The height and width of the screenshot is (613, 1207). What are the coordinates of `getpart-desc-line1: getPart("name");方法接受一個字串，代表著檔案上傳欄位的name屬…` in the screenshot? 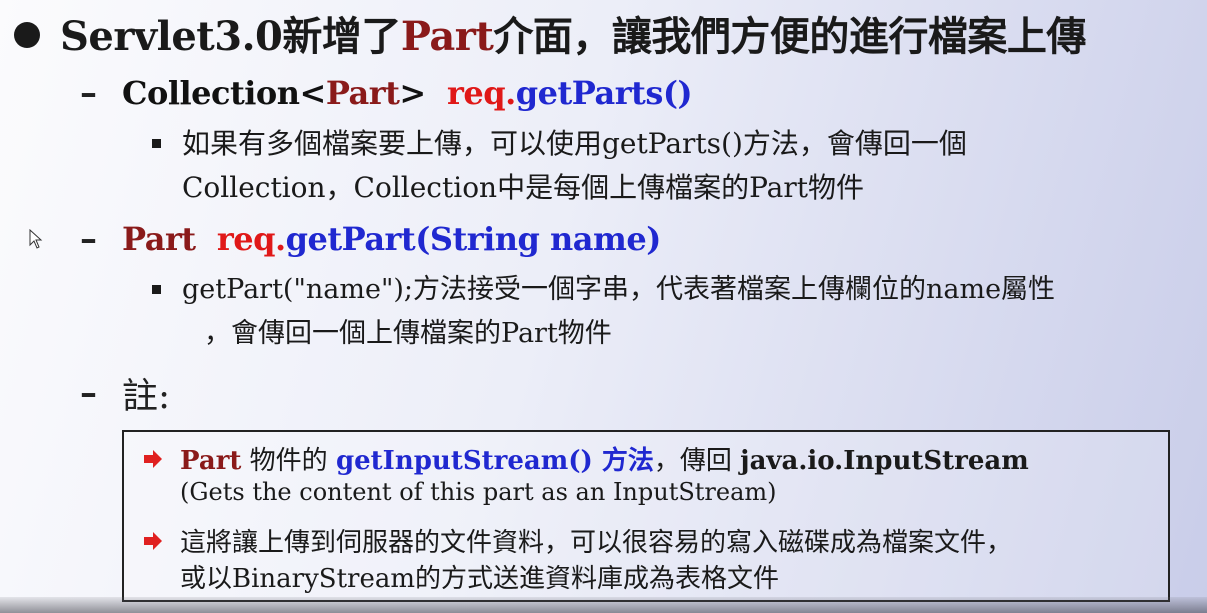 It's located at (619, 289).